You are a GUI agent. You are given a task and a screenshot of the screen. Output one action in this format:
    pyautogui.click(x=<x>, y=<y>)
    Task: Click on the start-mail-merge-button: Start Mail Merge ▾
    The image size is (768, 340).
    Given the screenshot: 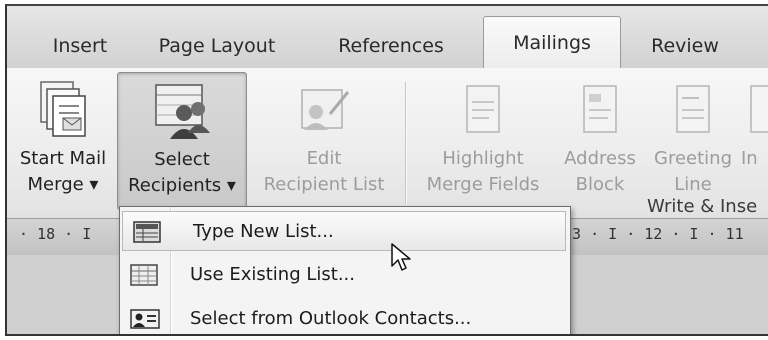 What is the action you would take?
    pyautogui.click(x=63, y=141)
    